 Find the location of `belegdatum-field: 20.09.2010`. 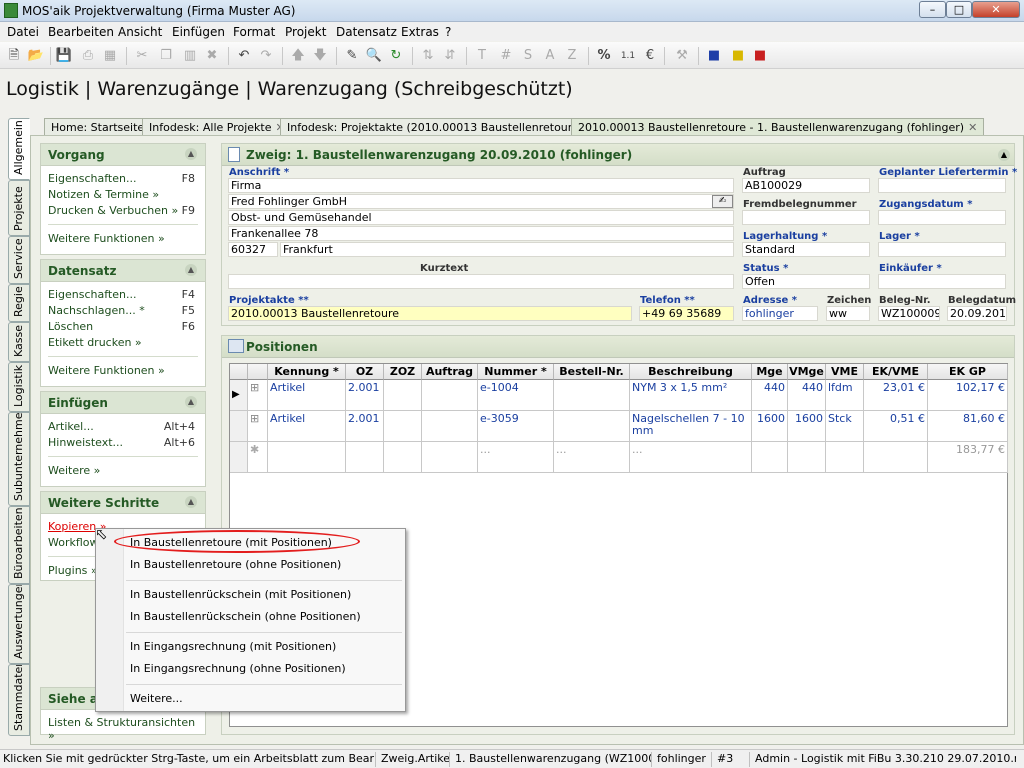

belegdatum-field: 20.09.2010 is located at coordinates (977, 313).